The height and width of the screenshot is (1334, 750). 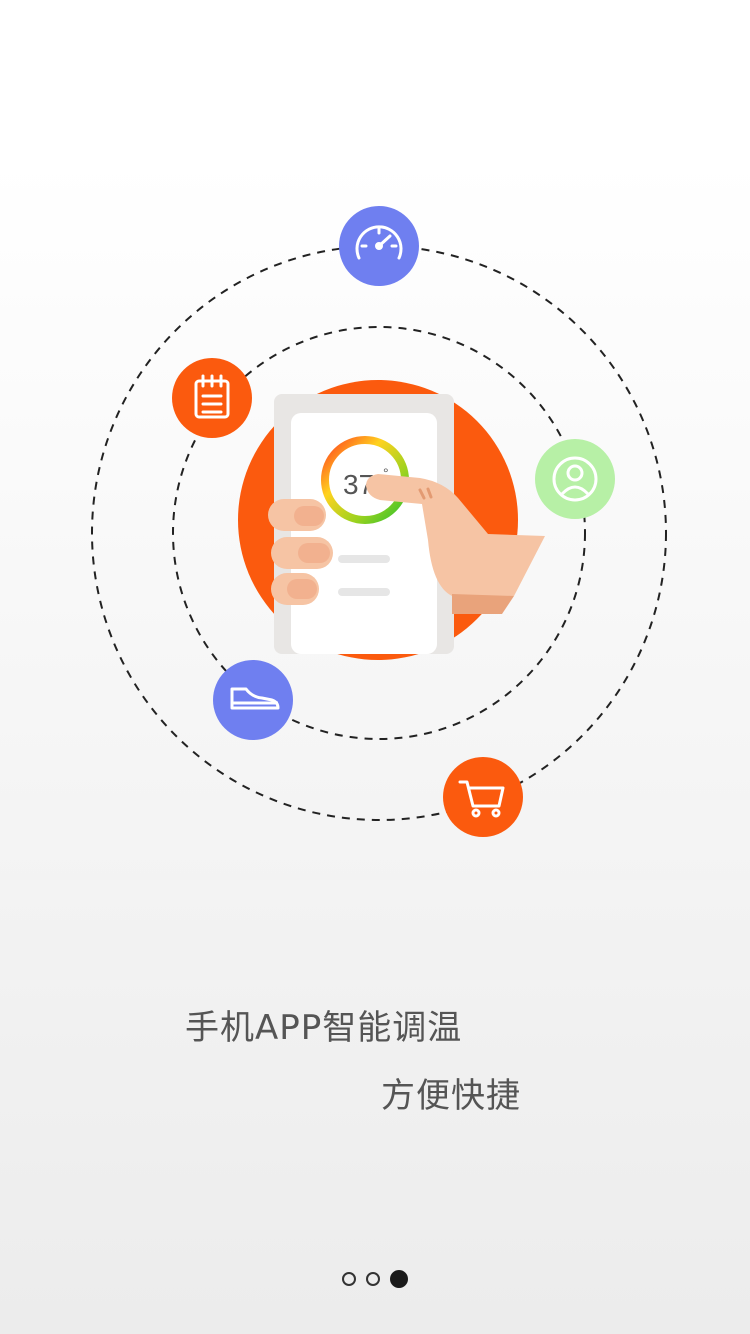 What do you see at coordinates (575, 479) in the screenshot?
I see `user-badge` at bounding box center [575, 479].